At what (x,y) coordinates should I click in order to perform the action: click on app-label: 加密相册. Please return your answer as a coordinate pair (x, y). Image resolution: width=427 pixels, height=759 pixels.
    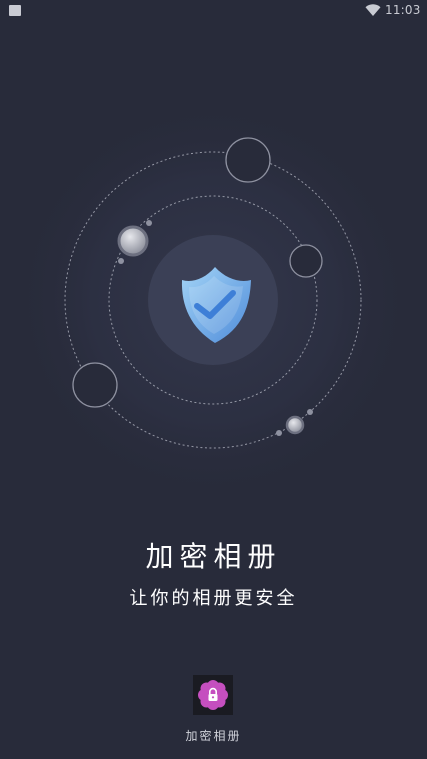
    Looking at the image, I should click on (213, 736).